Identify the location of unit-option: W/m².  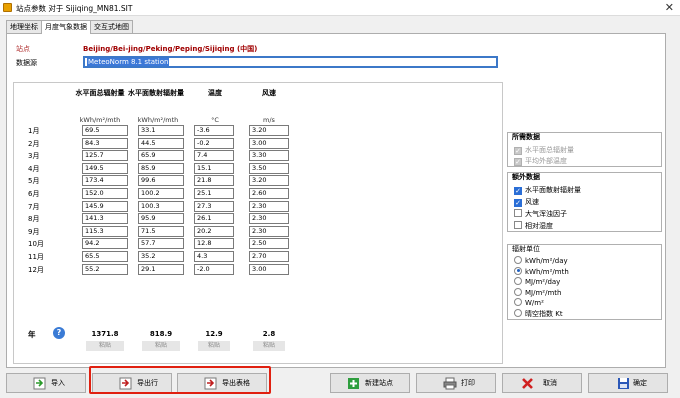
(529, 302).